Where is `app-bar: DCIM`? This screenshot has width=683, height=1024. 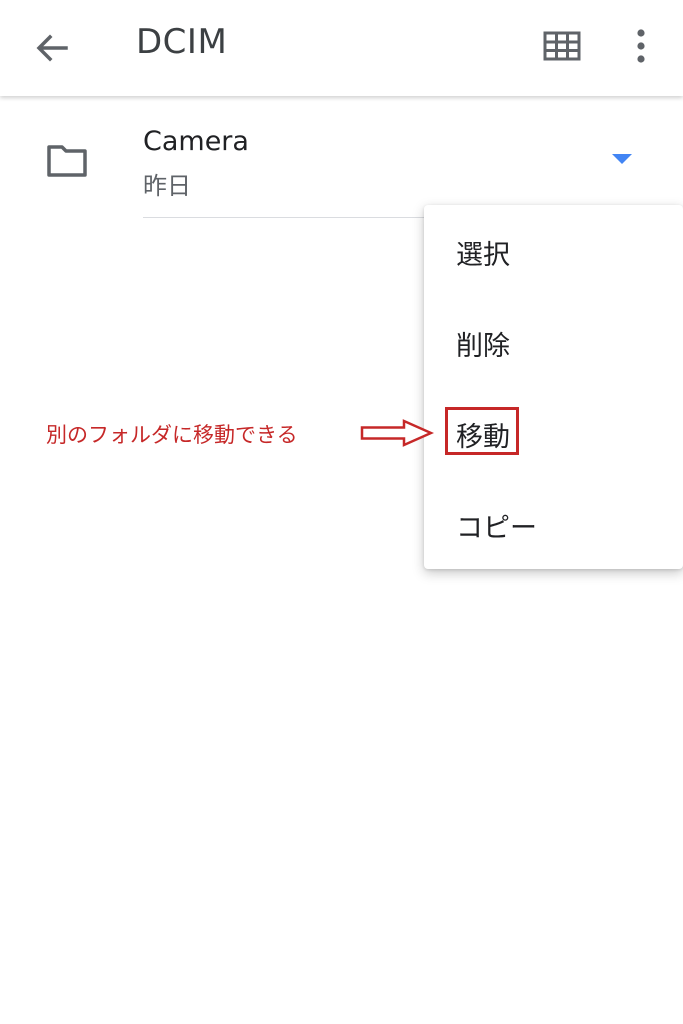 app-bar: DCIM is located at coordinates (341, 48).